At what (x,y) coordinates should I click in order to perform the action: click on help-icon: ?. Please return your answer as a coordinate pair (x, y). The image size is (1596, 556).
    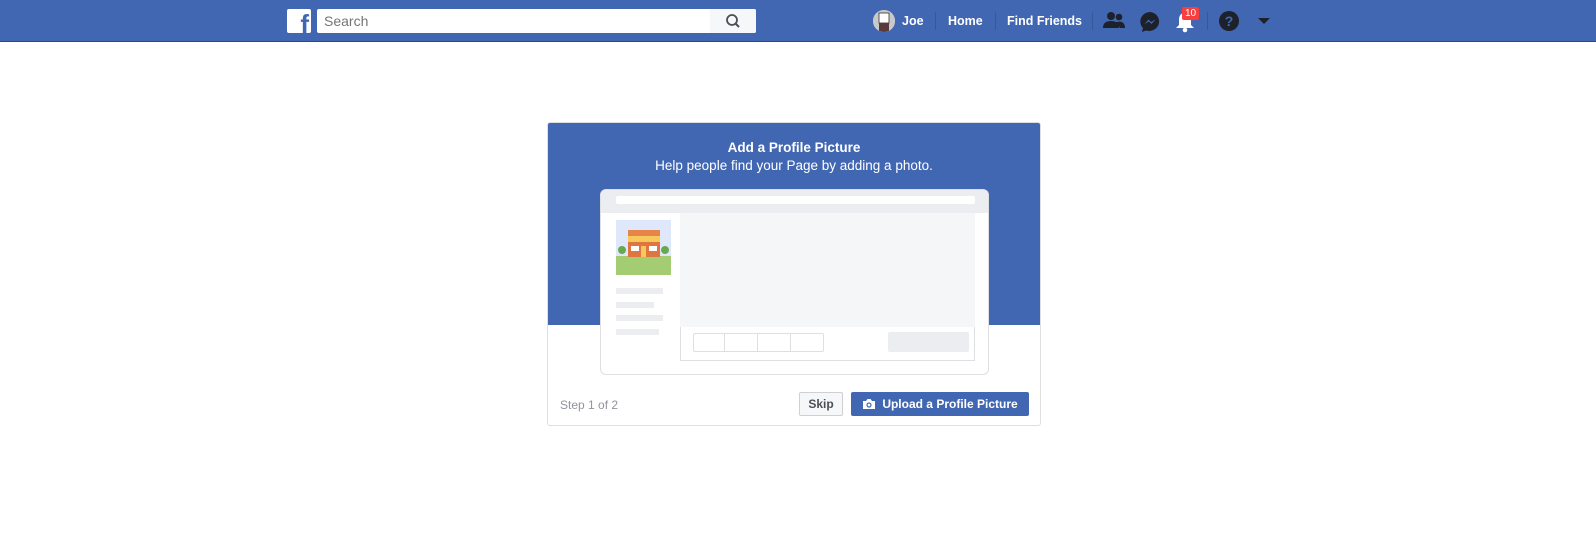
    Looking at the image, I should click on (1229, 22).